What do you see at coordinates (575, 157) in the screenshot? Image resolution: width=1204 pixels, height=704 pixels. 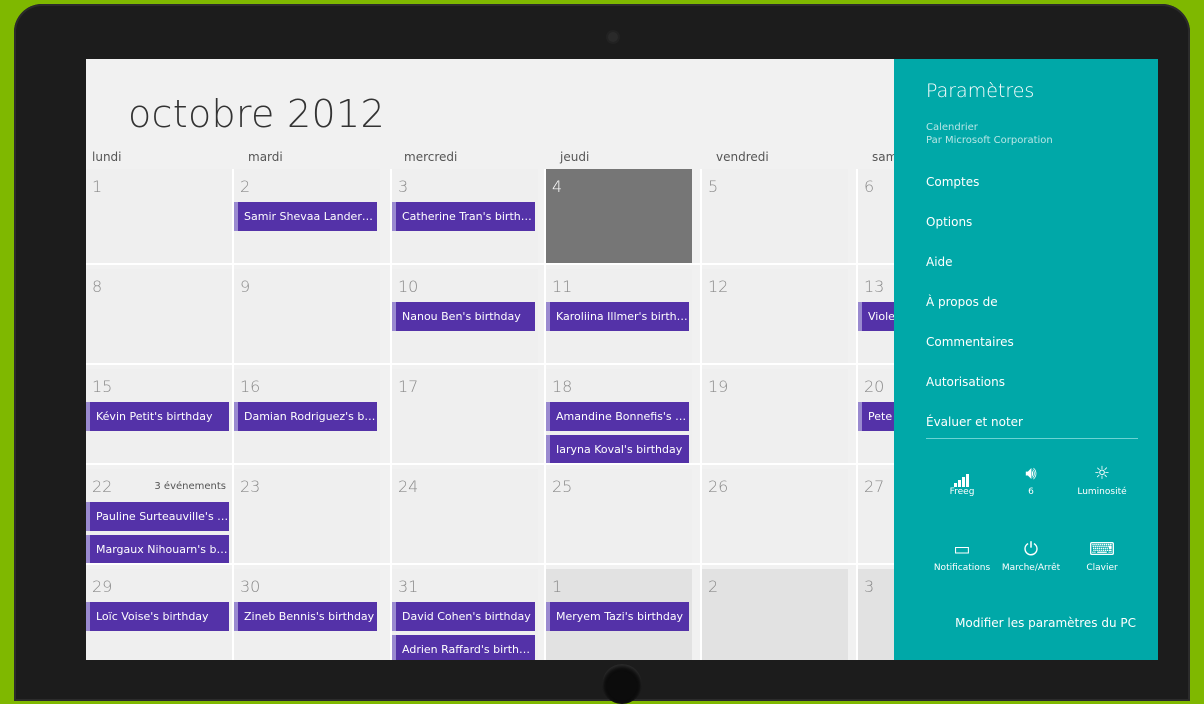 I see `weekday-header: jeudi` at bounding box center [575, 157].